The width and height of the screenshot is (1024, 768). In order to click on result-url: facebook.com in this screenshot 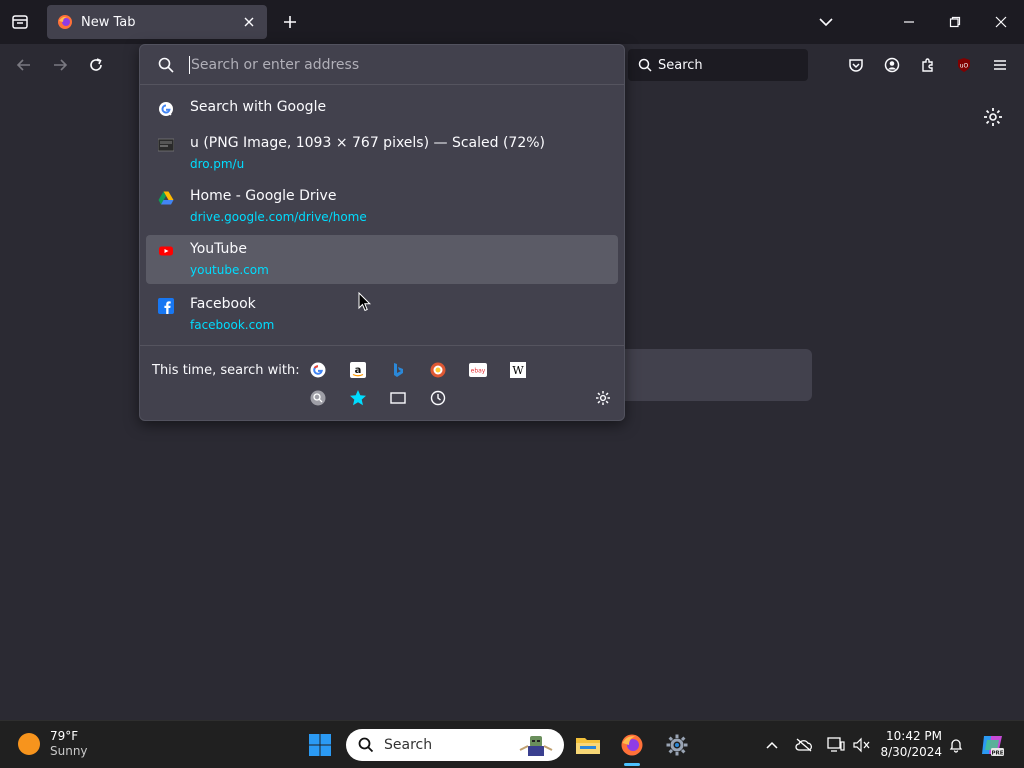, I will do `click(232, 325)`.